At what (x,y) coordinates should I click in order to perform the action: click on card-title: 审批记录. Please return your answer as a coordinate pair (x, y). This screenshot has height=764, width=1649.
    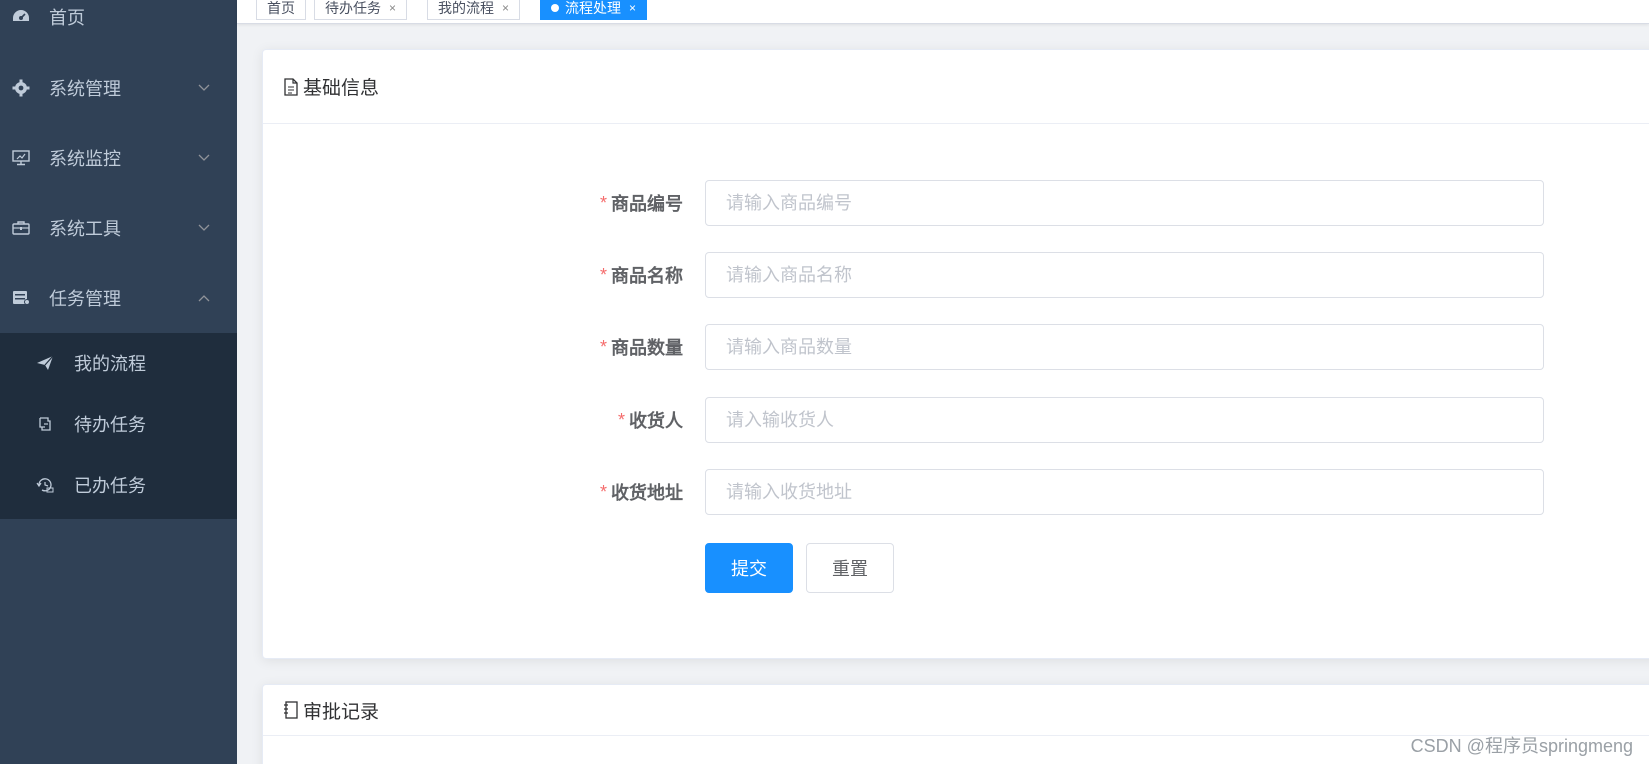
    Looking at the image, I should click on (341, 712).